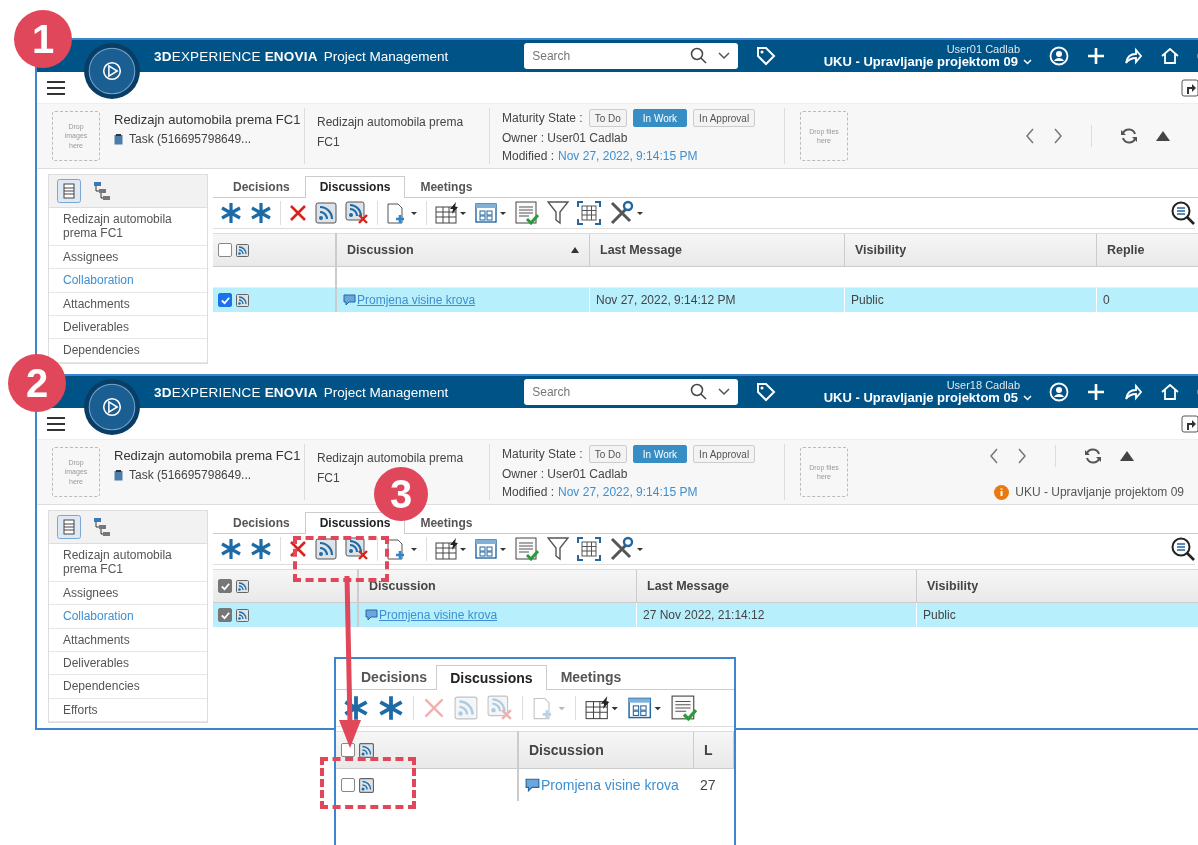 The image size is (1198, 845). I want to click on new-document-icon, so click(402, 213).